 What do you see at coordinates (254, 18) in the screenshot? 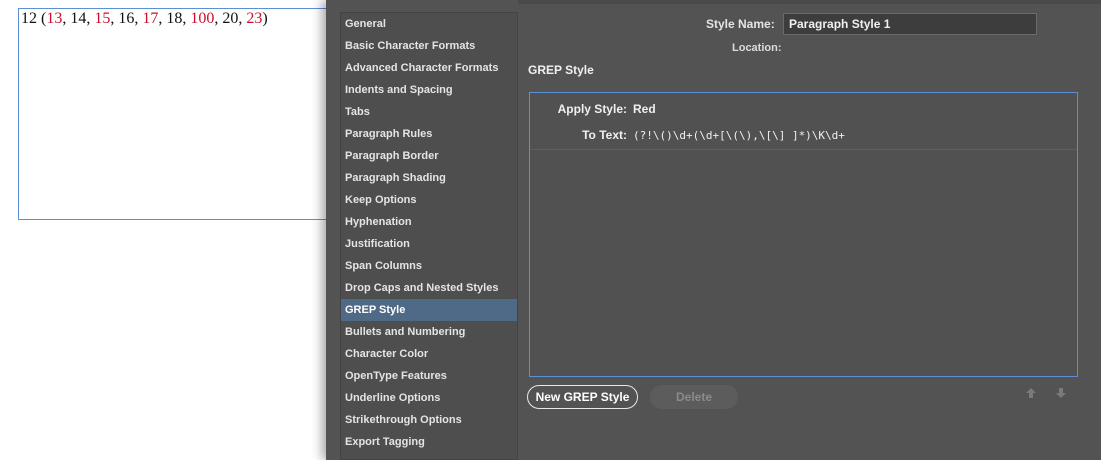
I see `red-number: 23` at bounding box center [254, 18].